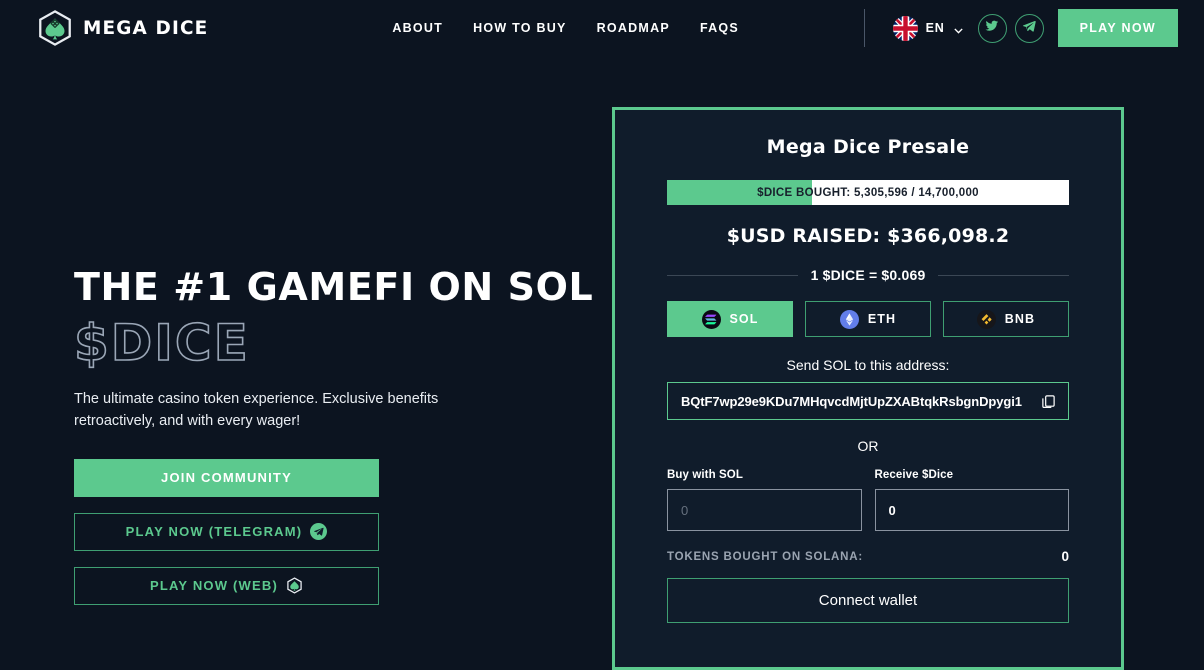 The width and height of the screenshot is (1204, 670). Describe the element at coordinates (214, 586) in the screenshot. I see `play-now-web-label: PLAY NOW (WEB)` at that location.